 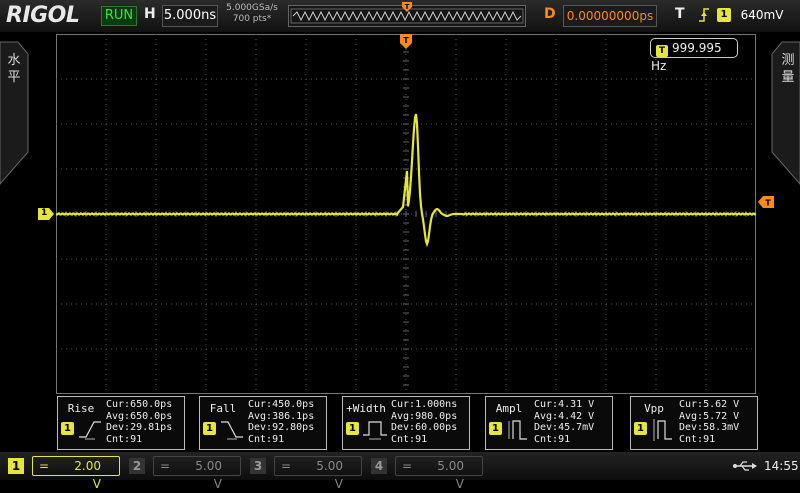 What do you see at coordinates (44, 213) in the screenshot?
I see `ch1-offset-marker-label: 1` at bounding box center [44, 213].